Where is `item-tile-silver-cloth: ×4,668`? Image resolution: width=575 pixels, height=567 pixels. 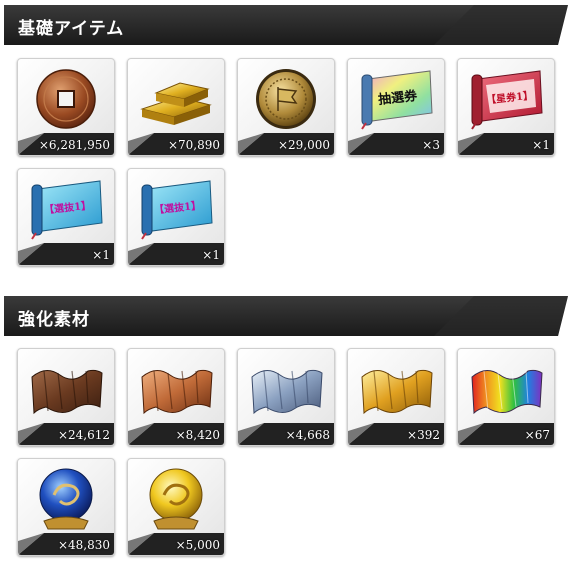
item-tile-silver-cloth: ×4,668 is located at coordinates (286, 397).